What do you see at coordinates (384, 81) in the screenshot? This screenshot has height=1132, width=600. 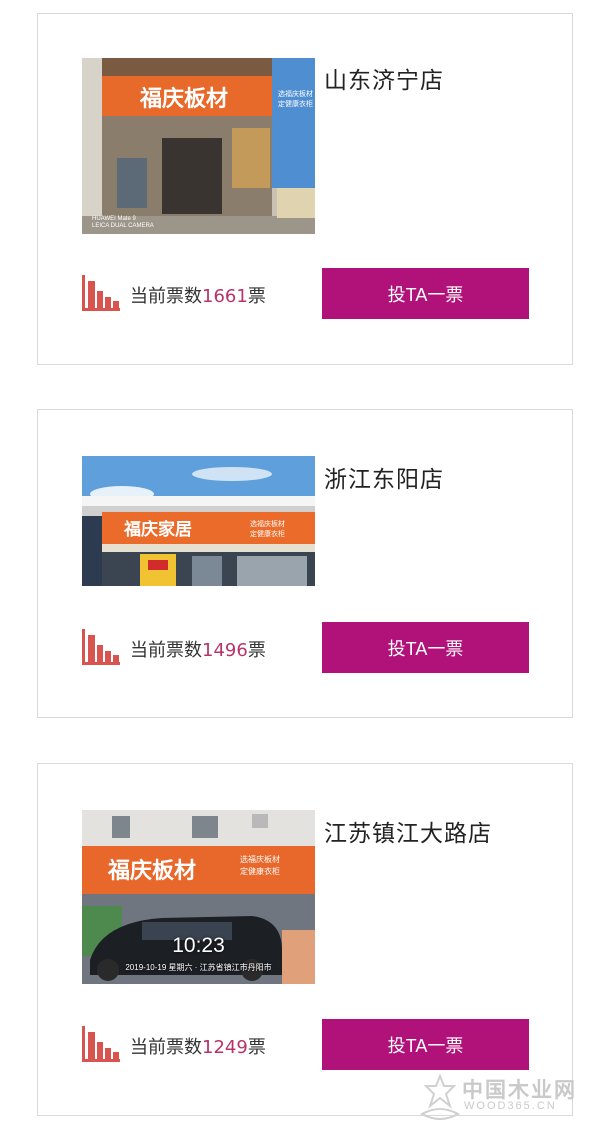 I see `store-name: 山东济宁店` at bounding box center [384, 81].